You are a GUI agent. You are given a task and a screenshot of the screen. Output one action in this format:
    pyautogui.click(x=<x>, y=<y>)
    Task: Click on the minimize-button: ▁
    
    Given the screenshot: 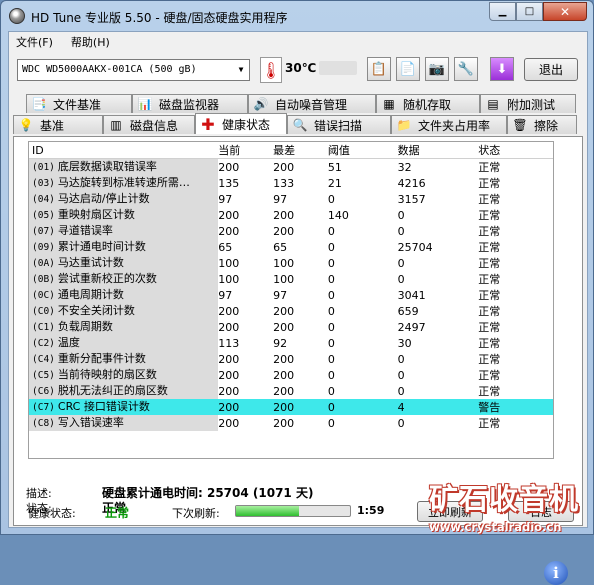 What is the action you would take?
    pyautogui.click(x=502, y=11)
    